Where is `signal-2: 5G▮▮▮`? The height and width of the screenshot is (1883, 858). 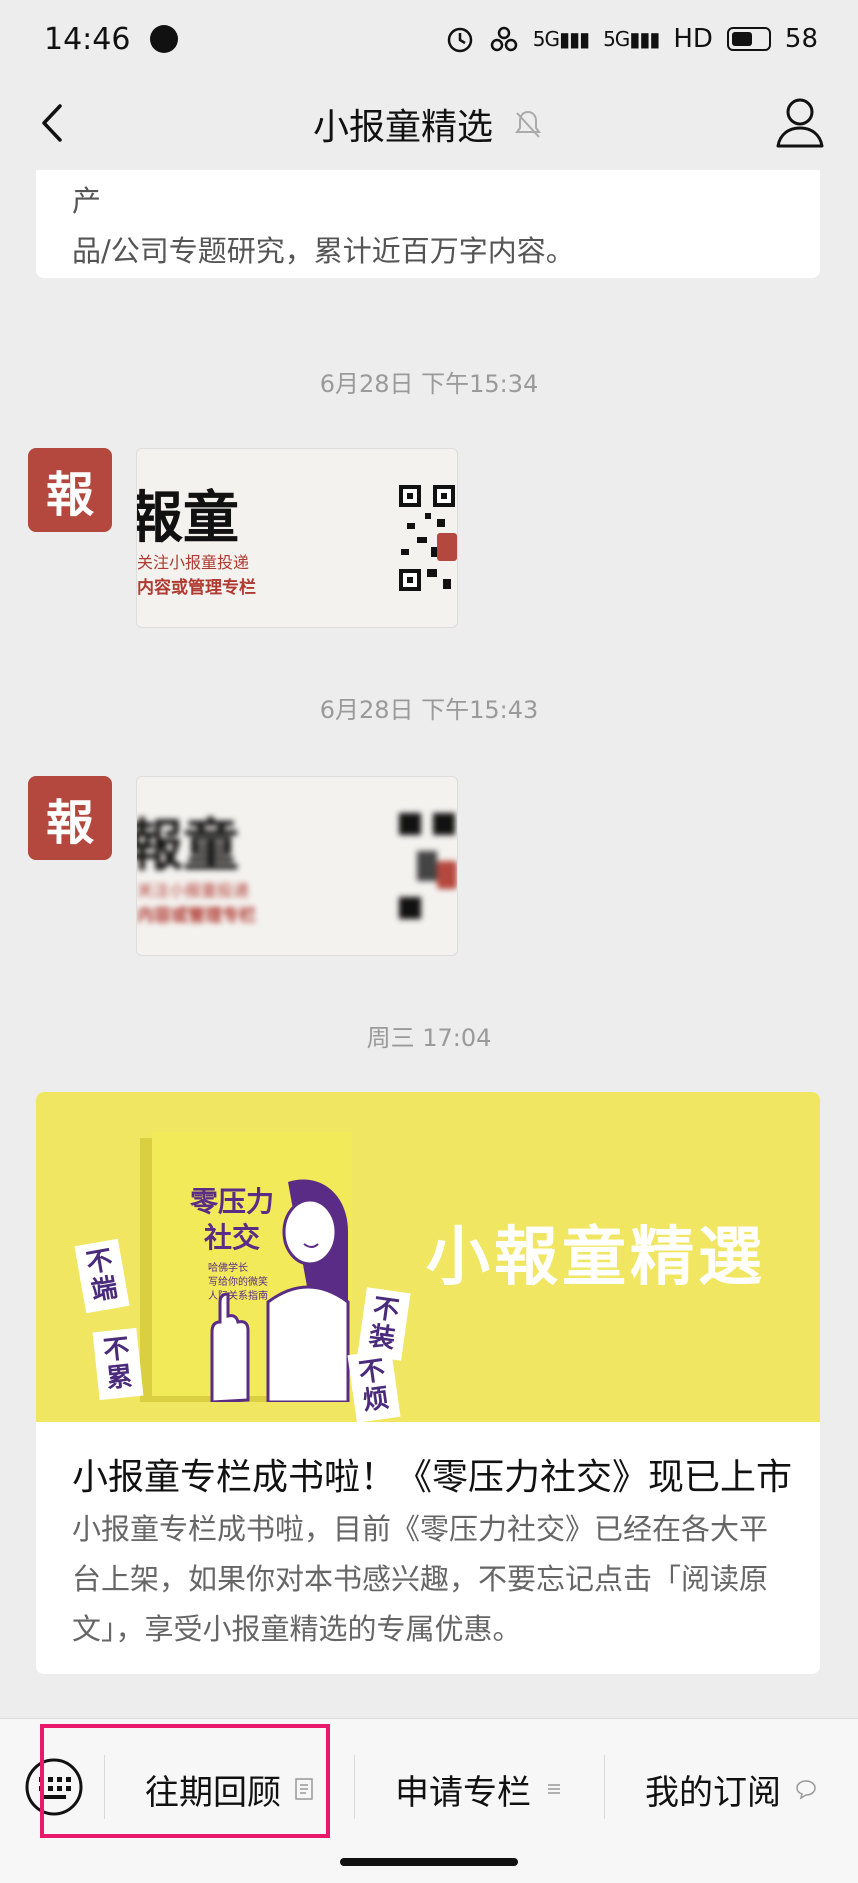 signal-2: 5G▮▮▮ is located at coordinates (631, 39).